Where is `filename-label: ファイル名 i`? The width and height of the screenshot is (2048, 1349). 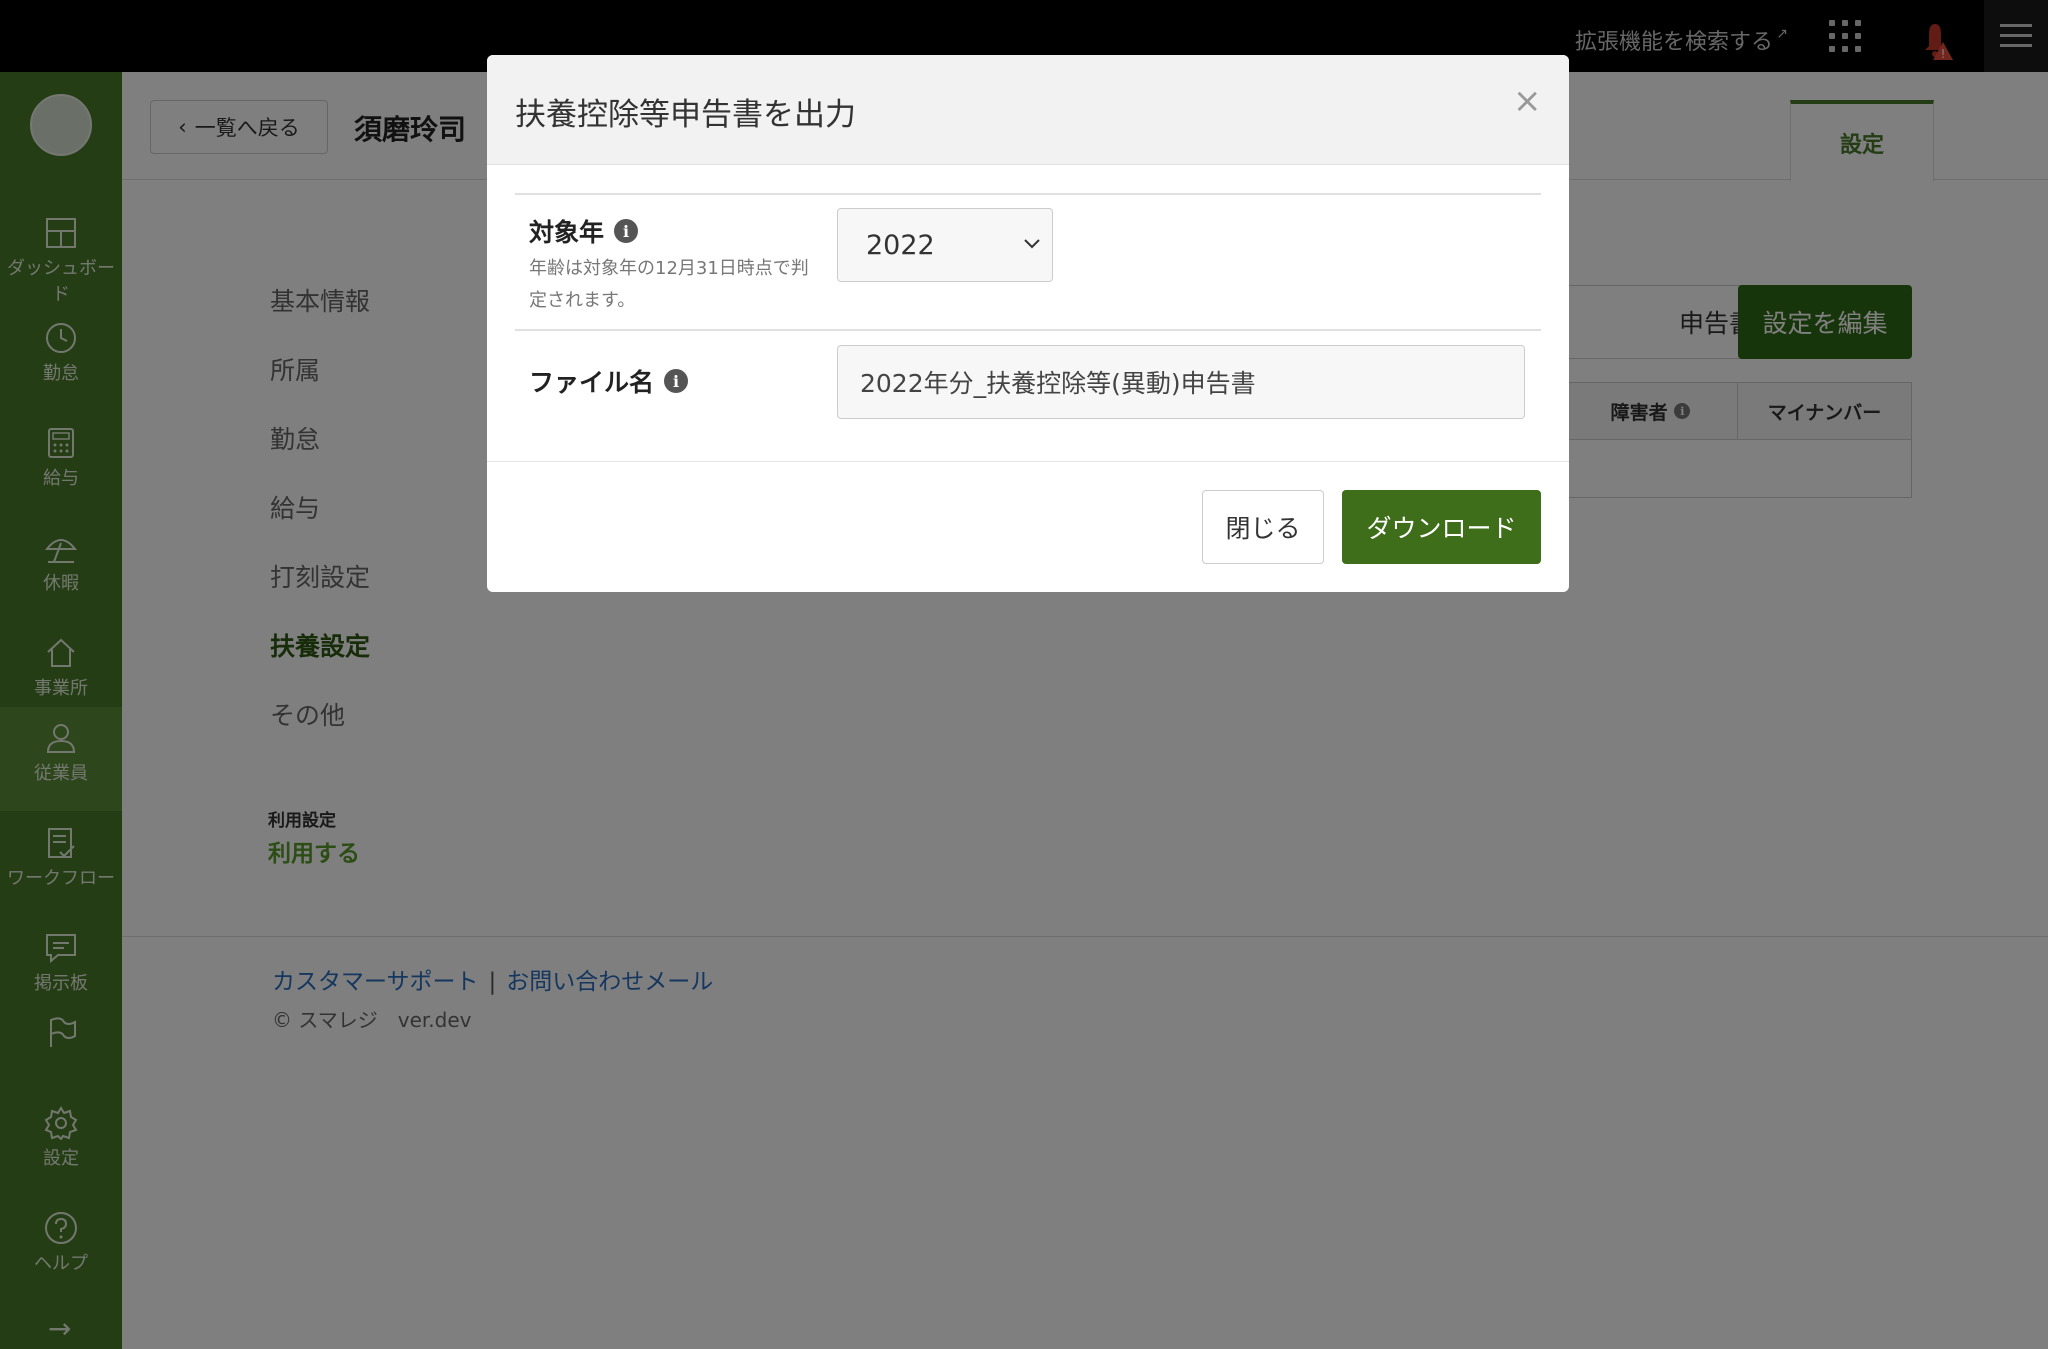
filename-label: ファイル名 i is located at coordinates (609, 381).